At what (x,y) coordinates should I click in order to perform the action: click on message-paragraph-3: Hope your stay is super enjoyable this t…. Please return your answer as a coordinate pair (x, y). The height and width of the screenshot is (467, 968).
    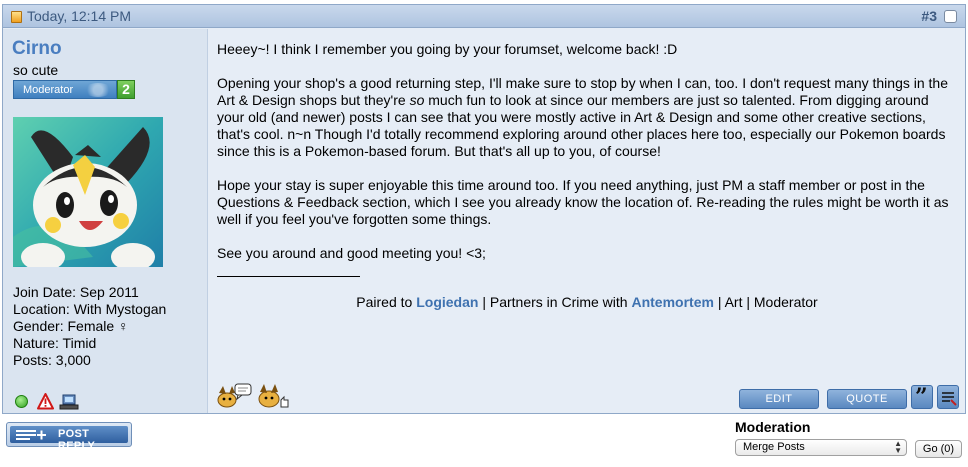
    Looking at the image, I should click on (583, 202).